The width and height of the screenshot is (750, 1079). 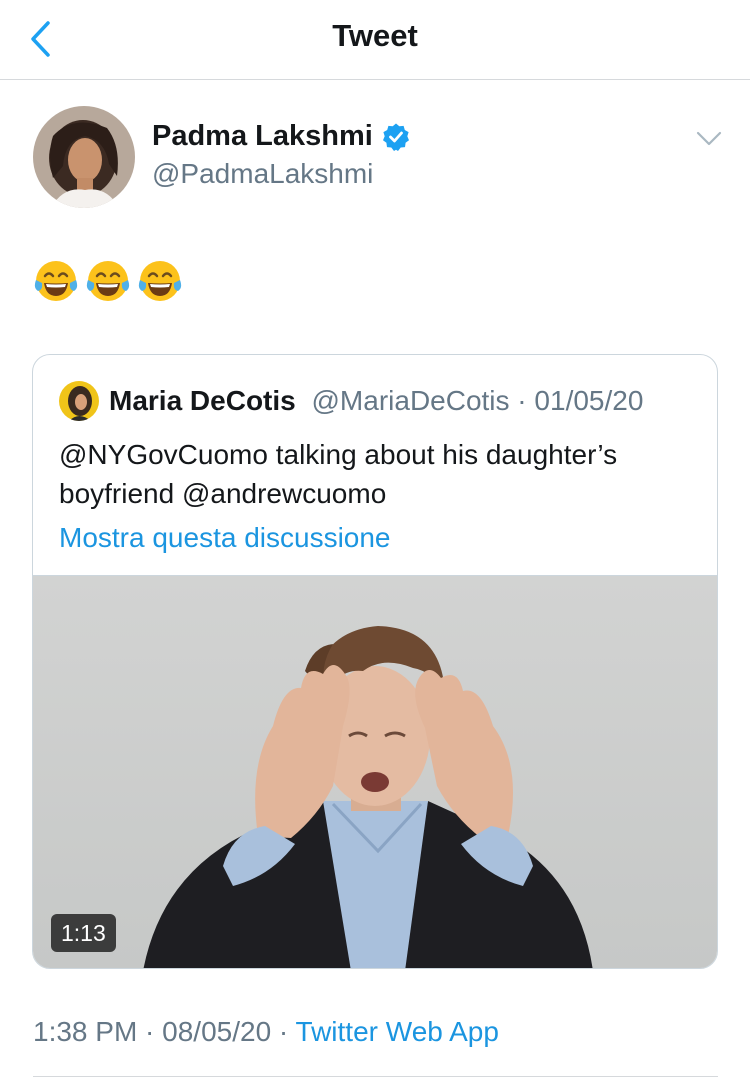 I want to click on tweet-metadata: 1:38 PM · 08/05/20 · Twitter Web App, so click(x=266, y=1032).